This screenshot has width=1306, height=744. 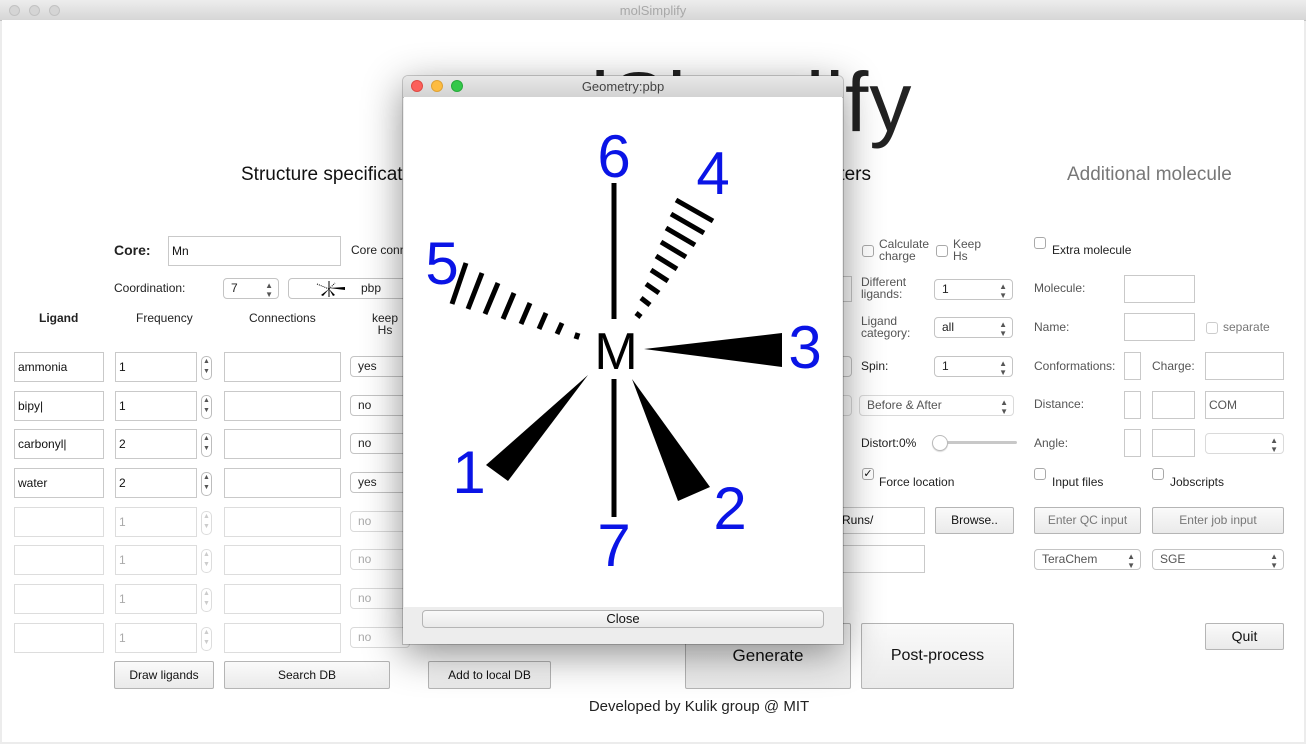 What do you see at coordinates (1218, 520) in the screenshot?
I see `enter-job-input-button: Enter job input` at bounding box center [1218, 520].